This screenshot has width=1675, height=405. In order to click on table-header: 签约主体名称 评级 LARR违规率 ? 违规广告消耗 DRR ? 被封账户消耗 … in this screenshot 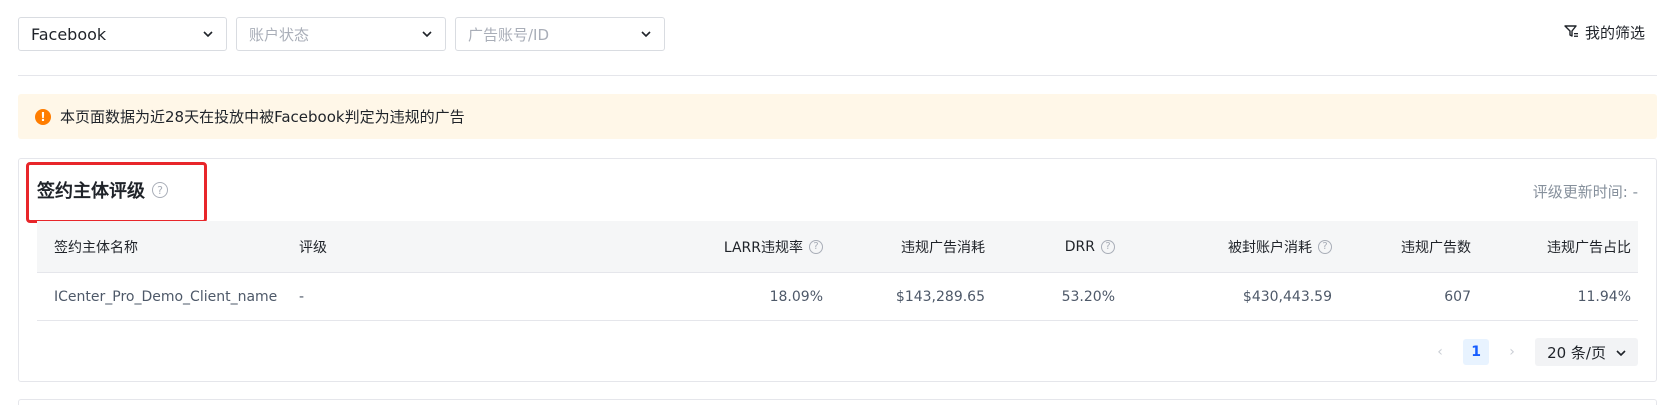, I will do `click(837, 247)`.